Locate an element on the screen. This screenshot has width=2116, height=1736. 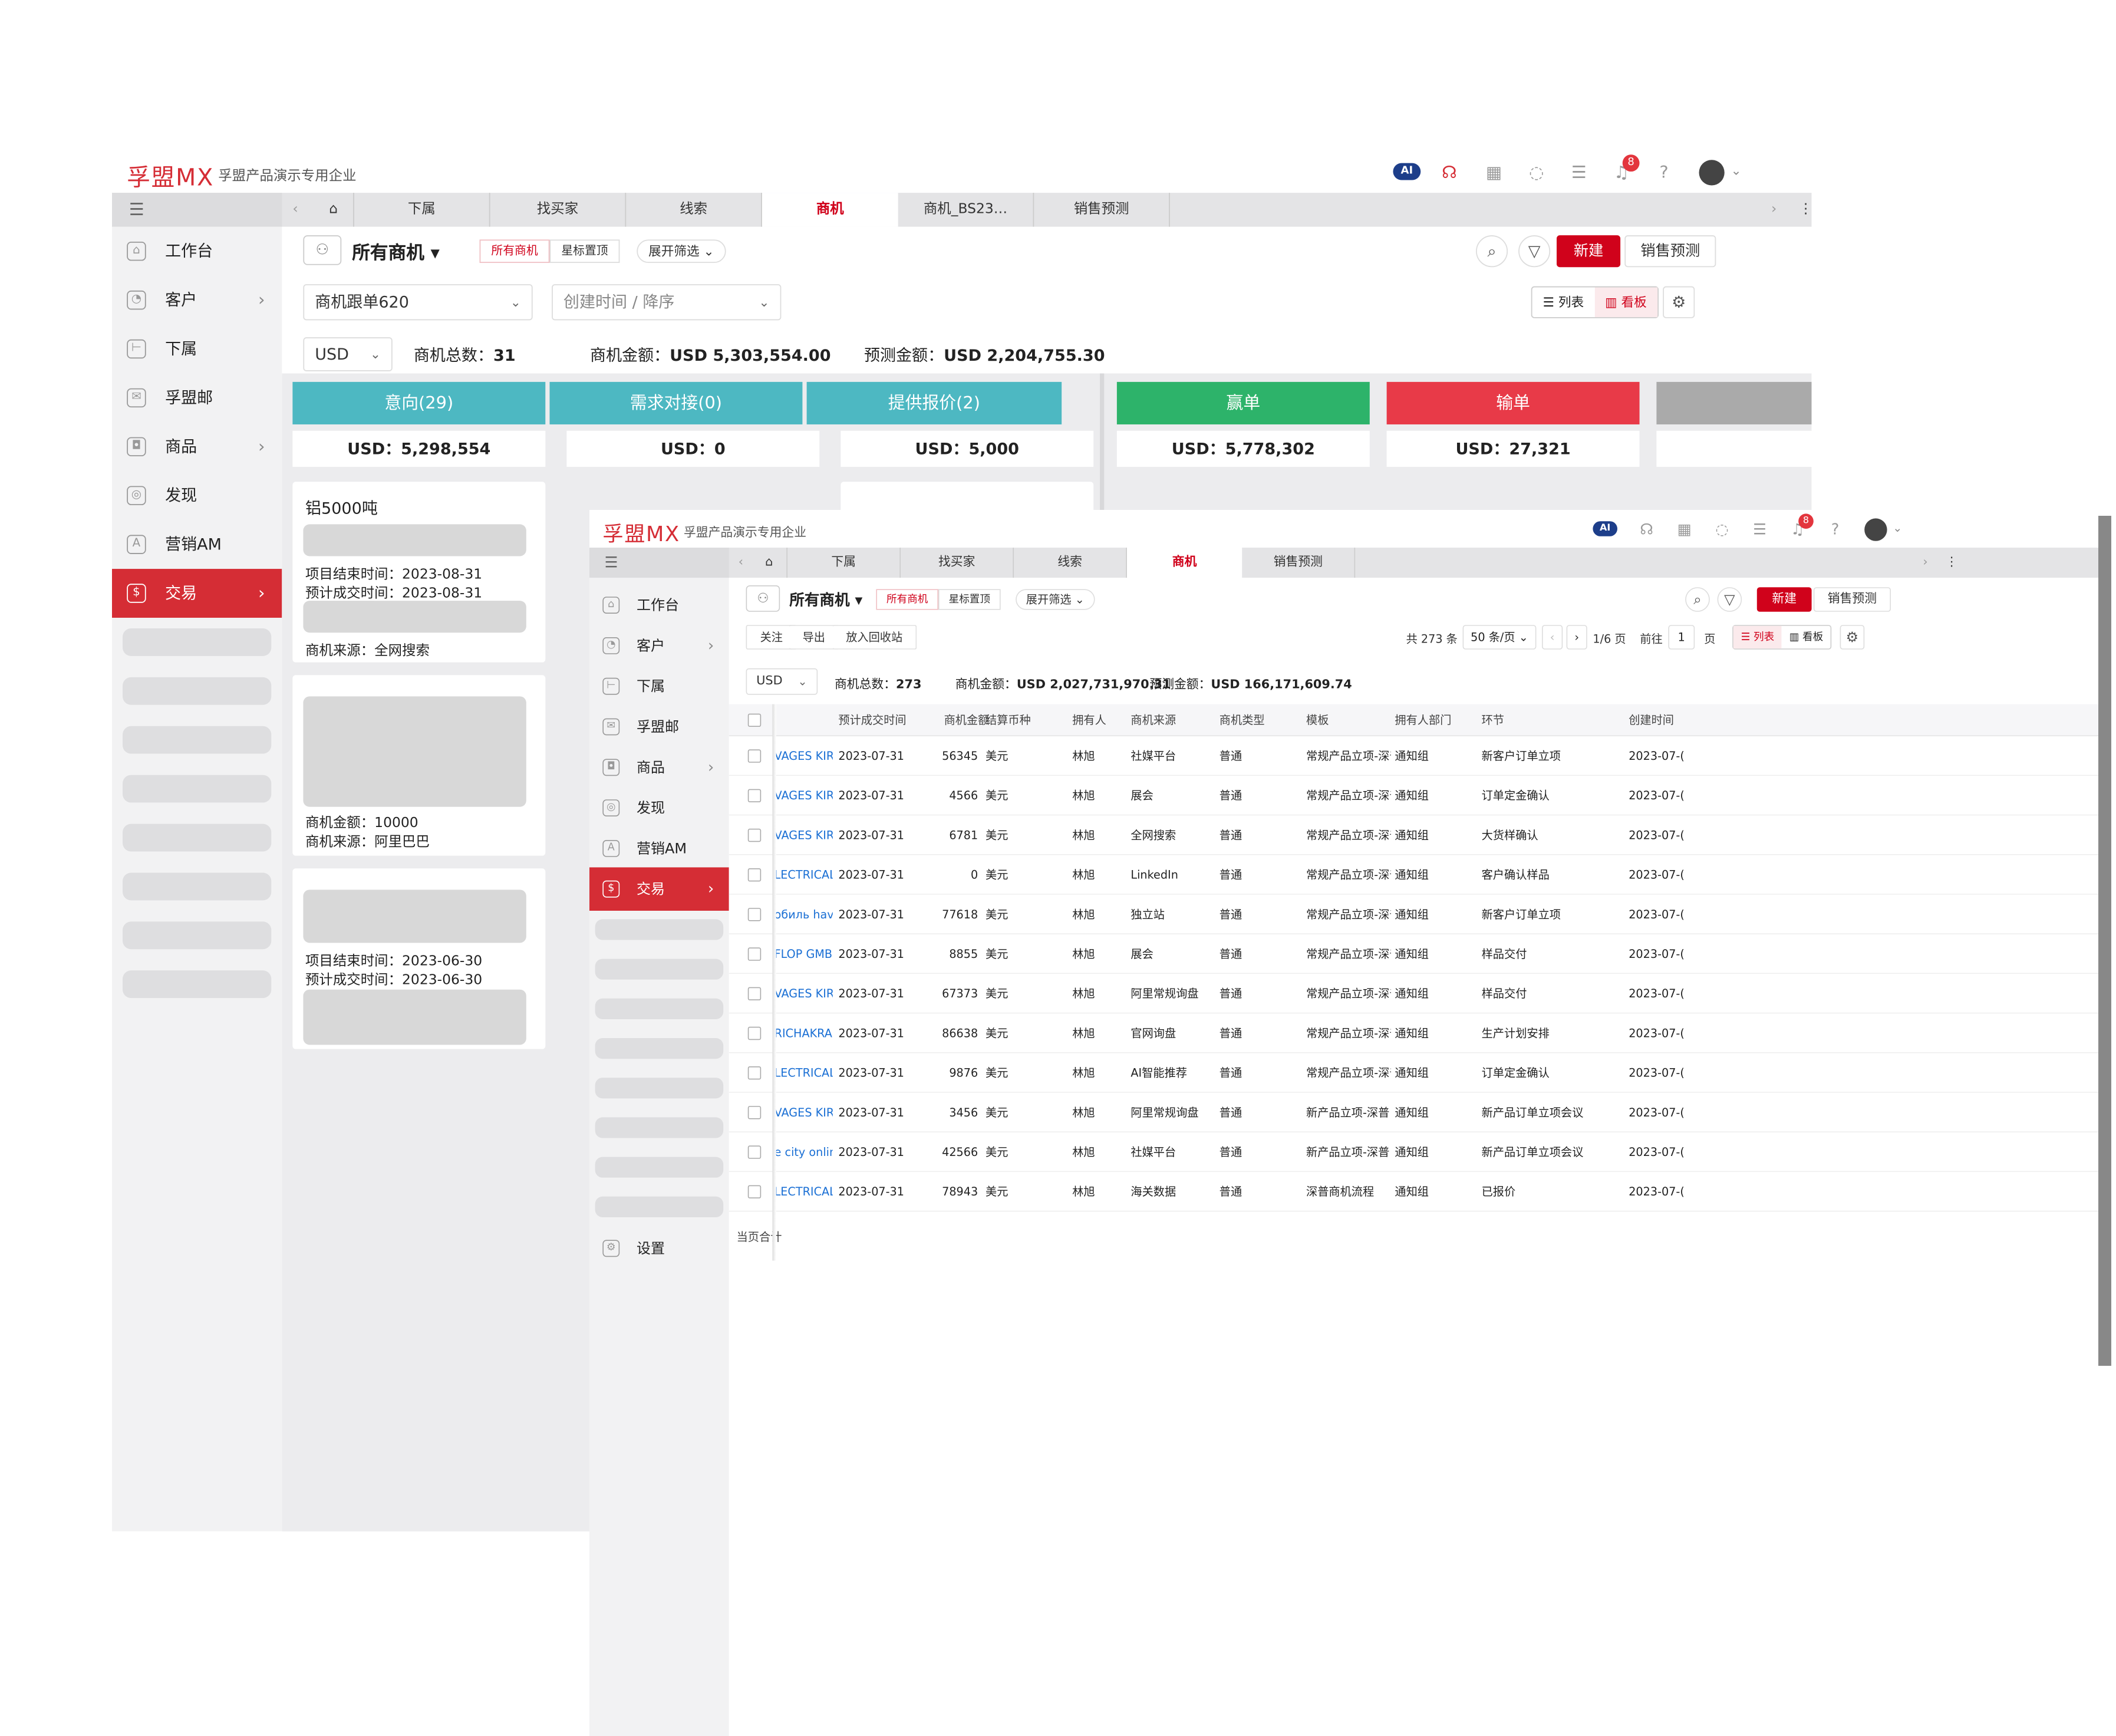
column-header: 结算币种 is located at coordinates (1009, 720).